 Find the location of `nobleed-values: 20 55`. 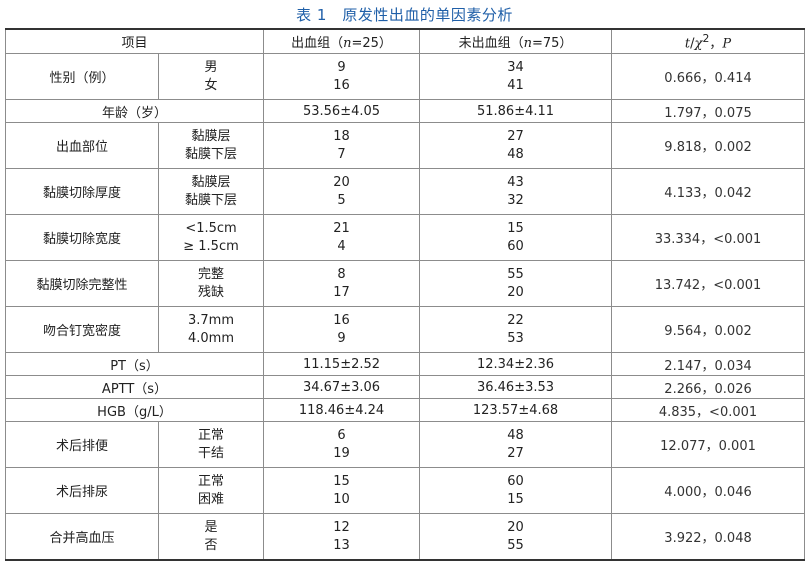

nobleed-values: 20 55 is located at coordinates (516, 537).